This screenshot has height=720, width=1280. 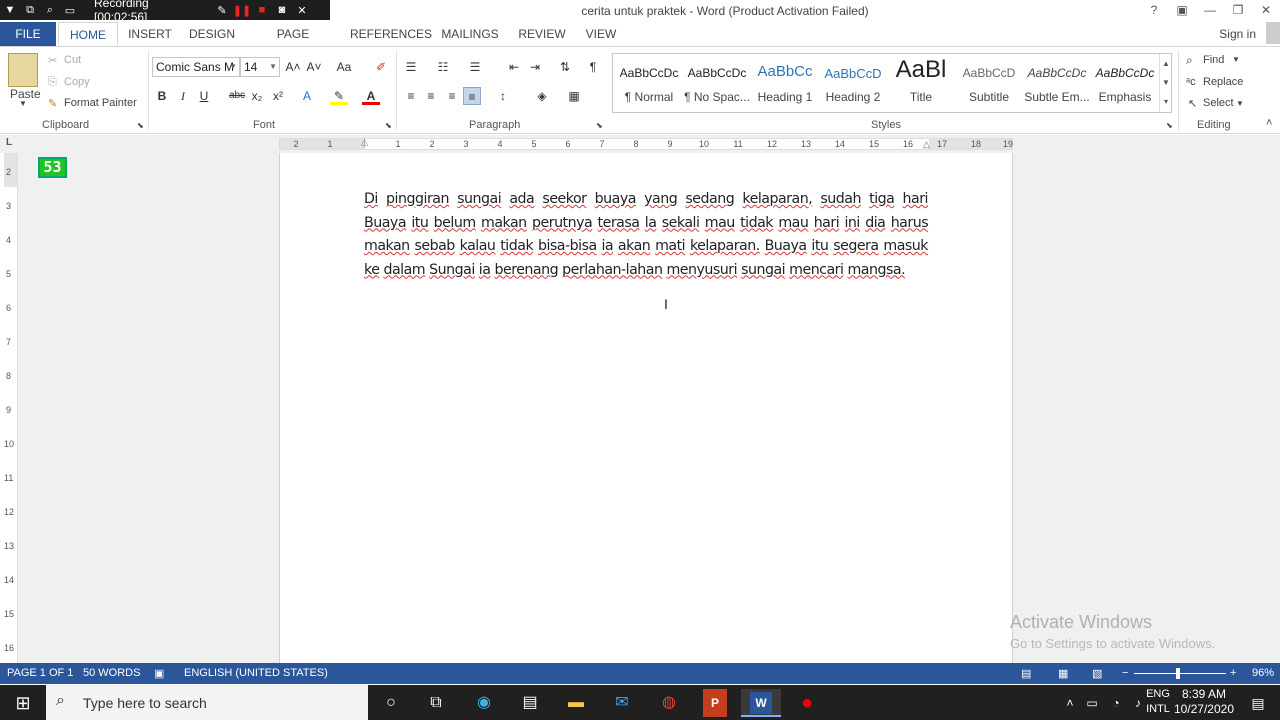 What do you see at coordinates (23, 703) in the screenshot?
I see `windows-start-icon: ⊞` at bounding box center [23, 703].